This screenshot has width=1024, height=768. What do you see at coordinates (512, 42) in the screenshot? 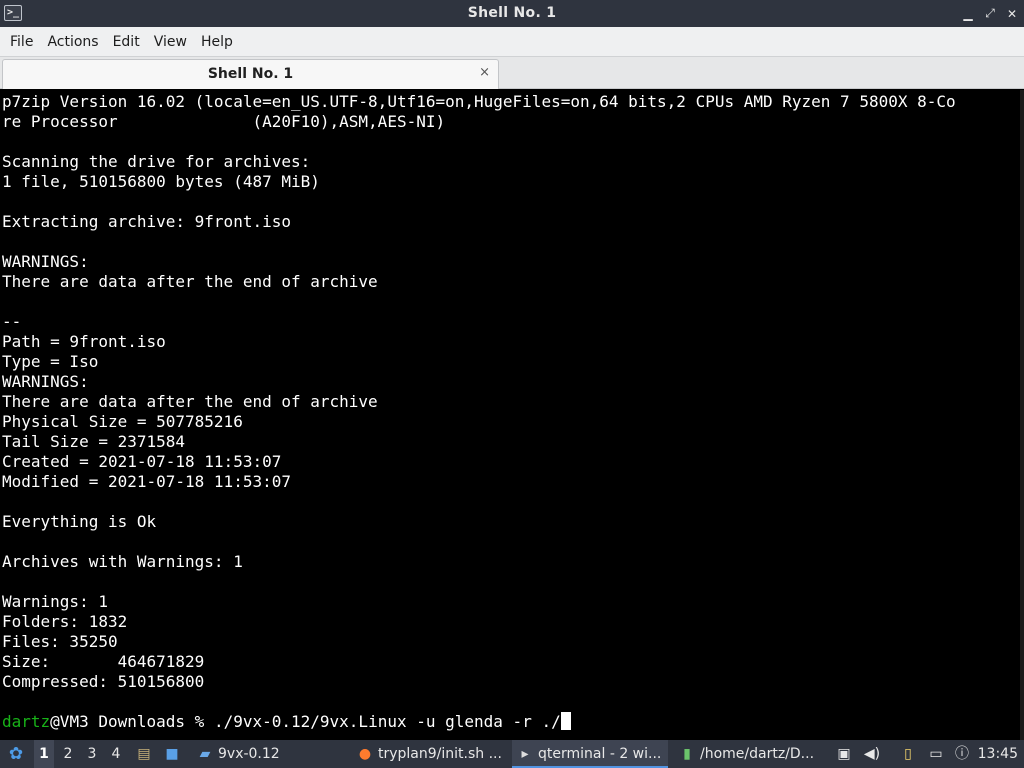
I see `menu-bar: File Actions Edit View Help` at bounding box center [512, 42].